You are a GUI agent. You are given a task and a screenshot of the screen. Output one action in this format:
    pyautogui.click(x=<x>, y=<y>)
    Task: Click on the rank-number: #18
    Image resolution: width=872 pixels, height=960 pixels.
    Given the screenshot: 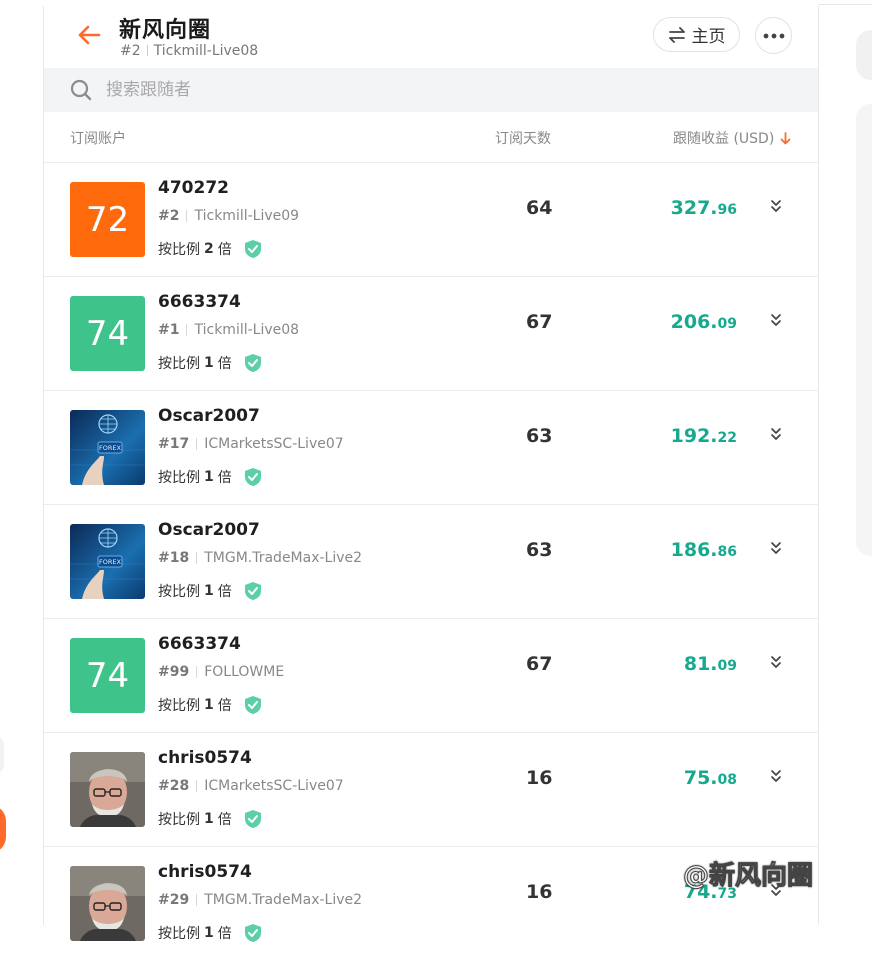 What is the action you would take?
    pyautogui.click(x=174, y=558)
    